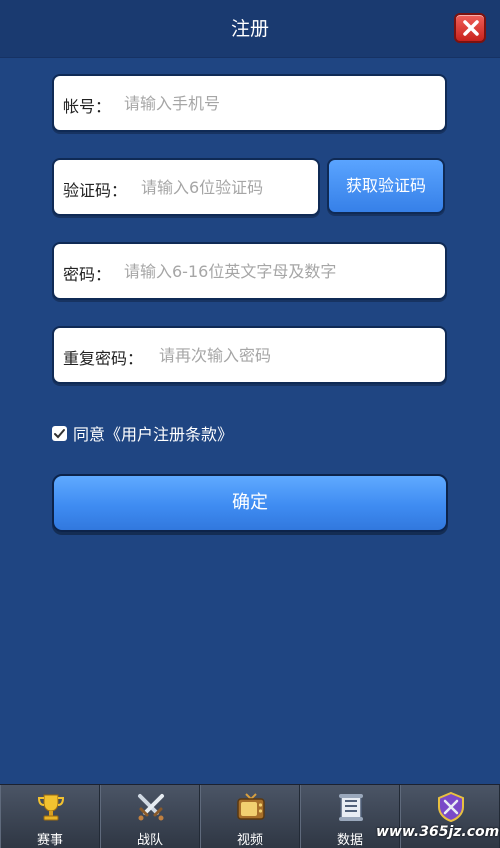 This screenshot has width=500, height=848. Describe the element at coordinates (351, 807) in the screenshot. I see `scroll-icon` at that location.